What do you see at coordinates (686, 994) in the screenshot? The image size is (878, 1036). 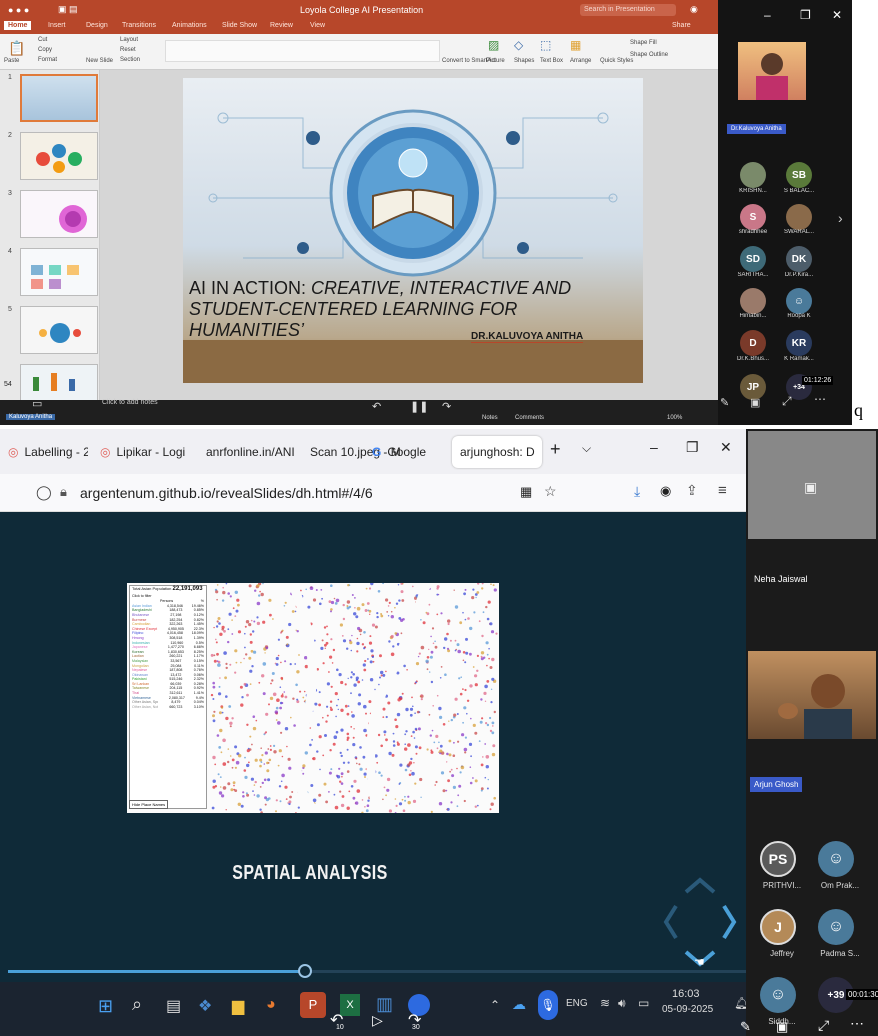 I see `clock-time: 16:03` at bounding box center [686, 994].